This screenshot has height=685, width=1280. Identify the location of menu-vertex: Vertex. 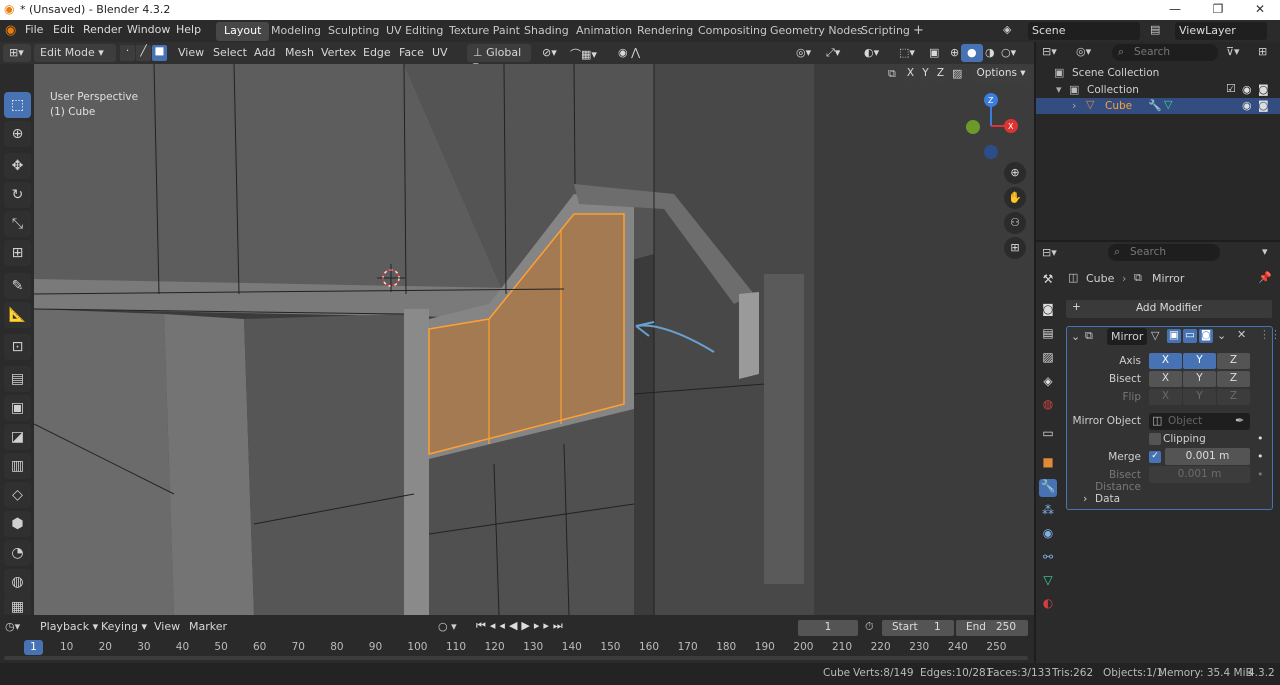
(338, 53).